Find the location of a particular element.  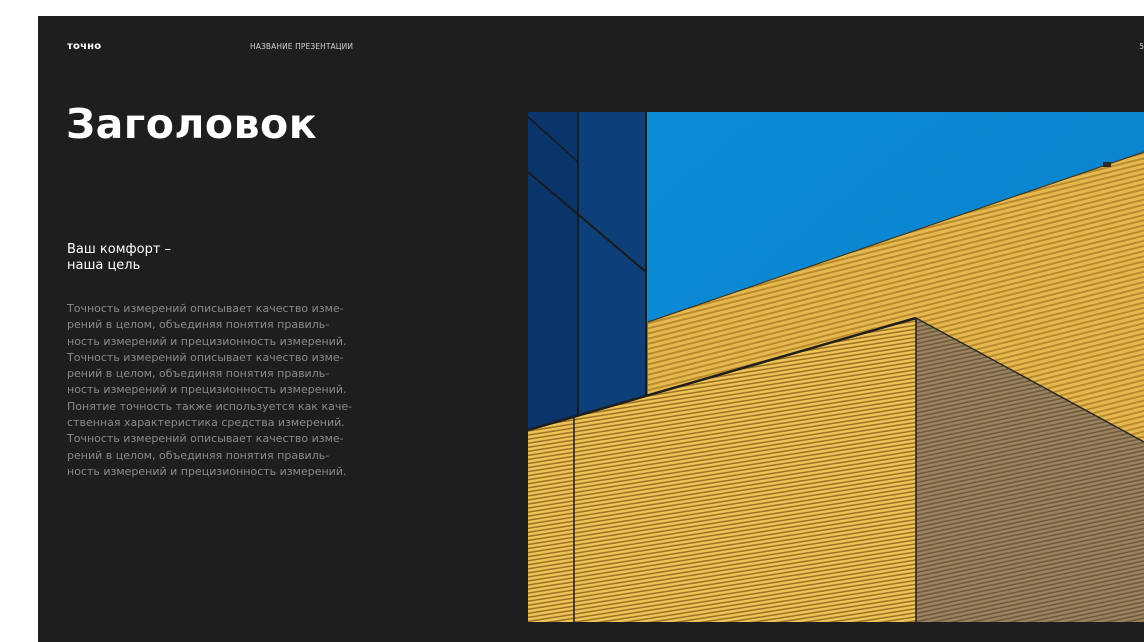

slide-subheading: Ваш комфорт – наша цель is located at coordinates (119, 257).